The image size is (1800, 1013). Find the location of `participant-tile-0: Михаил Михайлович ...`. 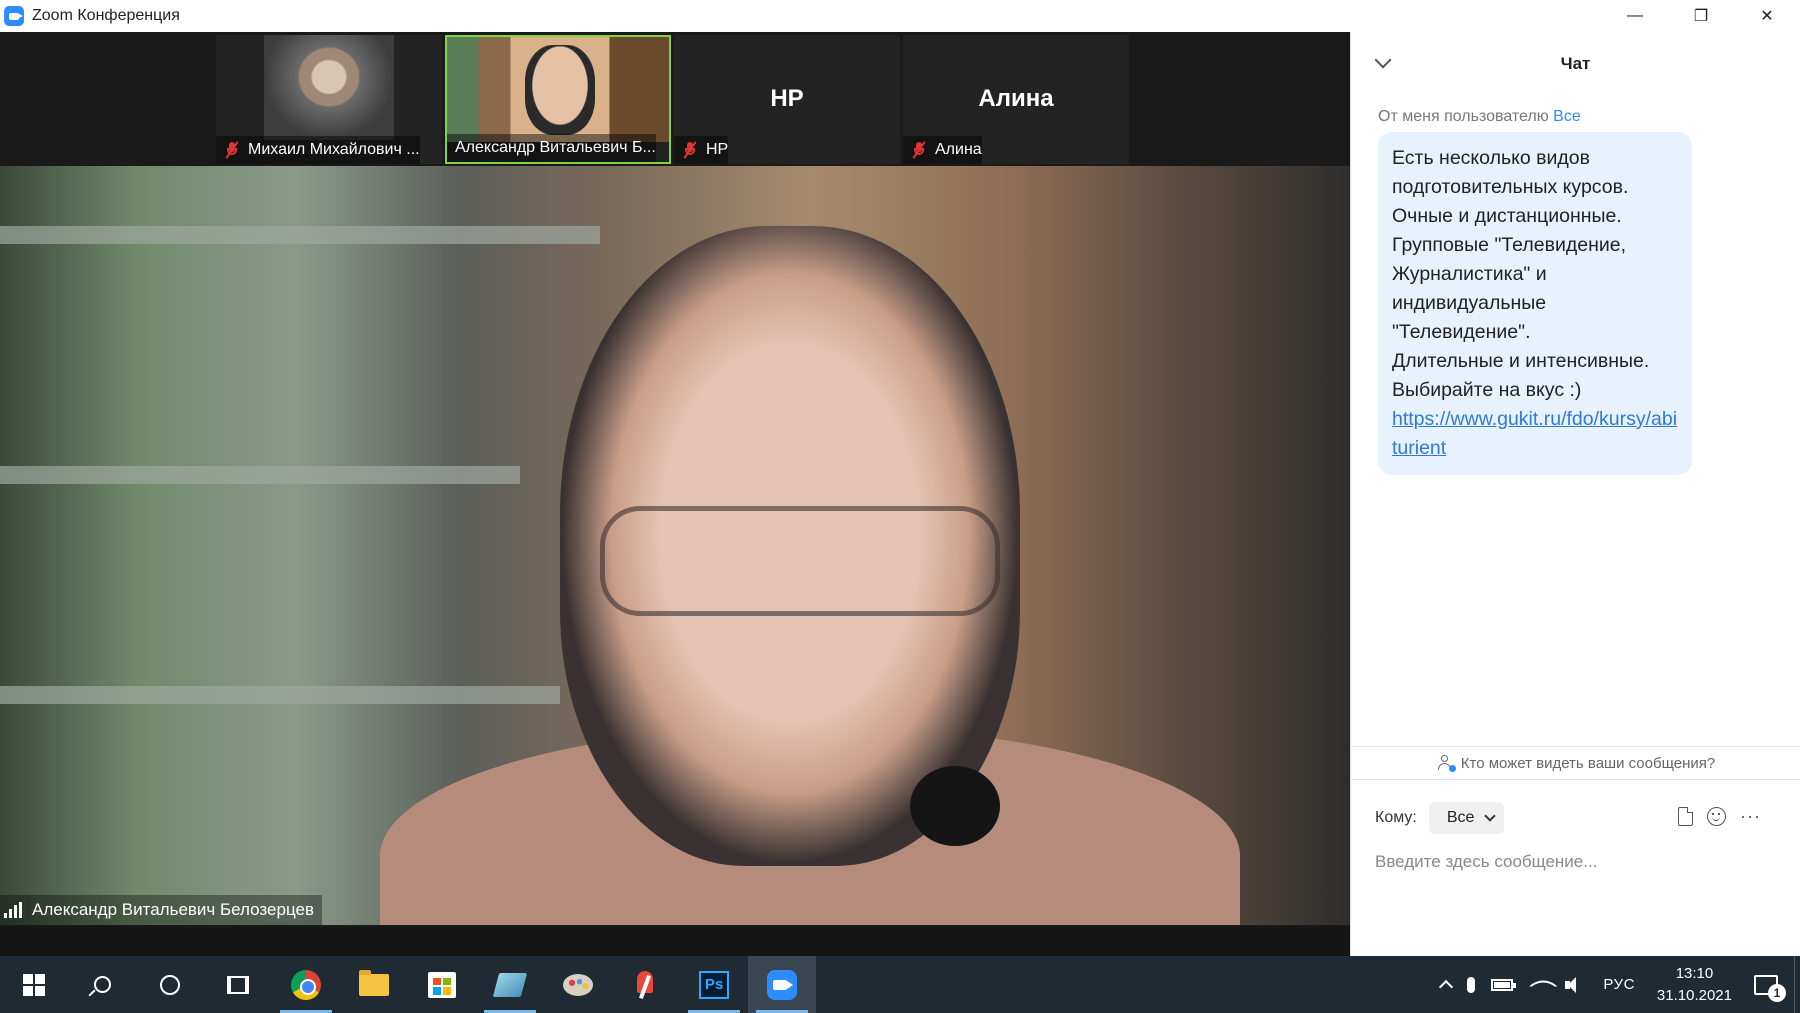

participant-tile-0: Михаил Михайлович ... is located at coordinates (329, 99).